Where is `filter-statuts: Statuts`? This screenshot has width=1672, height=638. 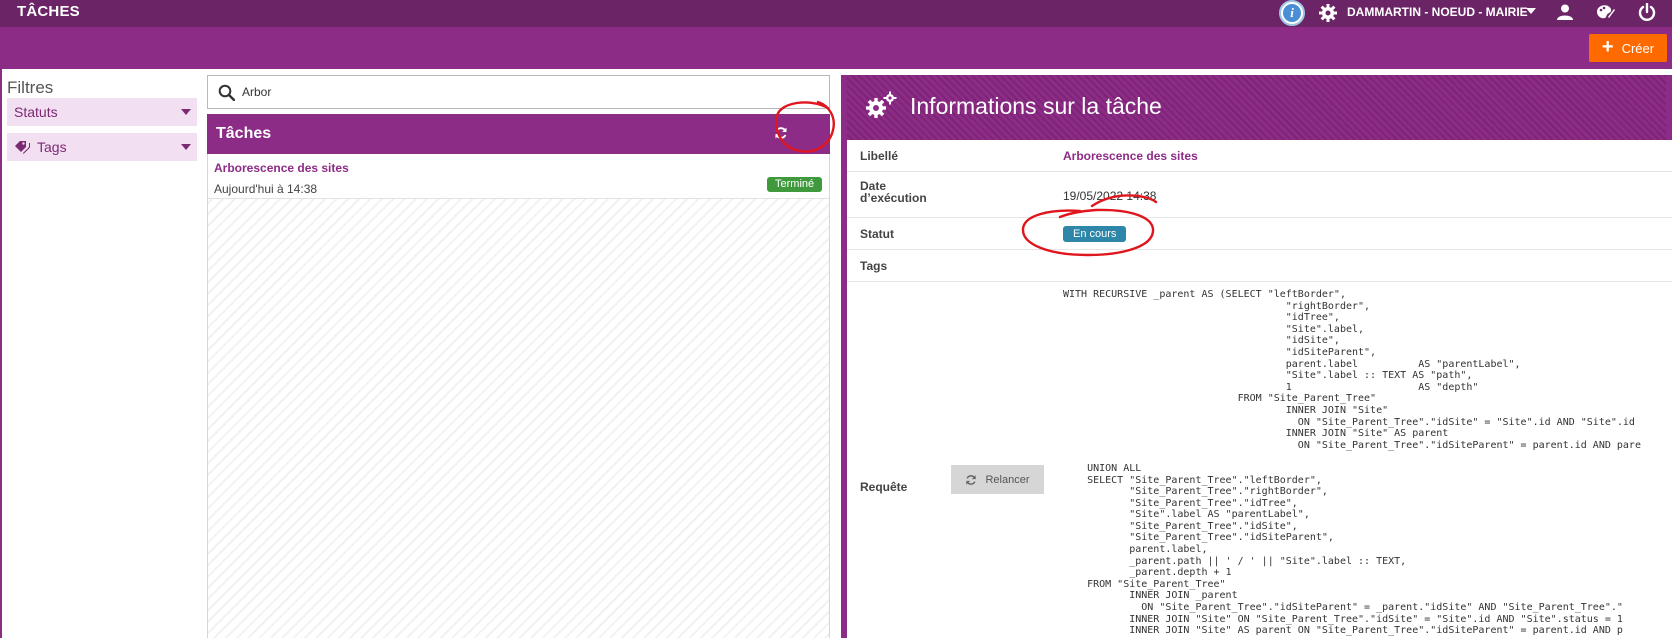 filter-statuts: Statuts is located at coordinates (102, 112).